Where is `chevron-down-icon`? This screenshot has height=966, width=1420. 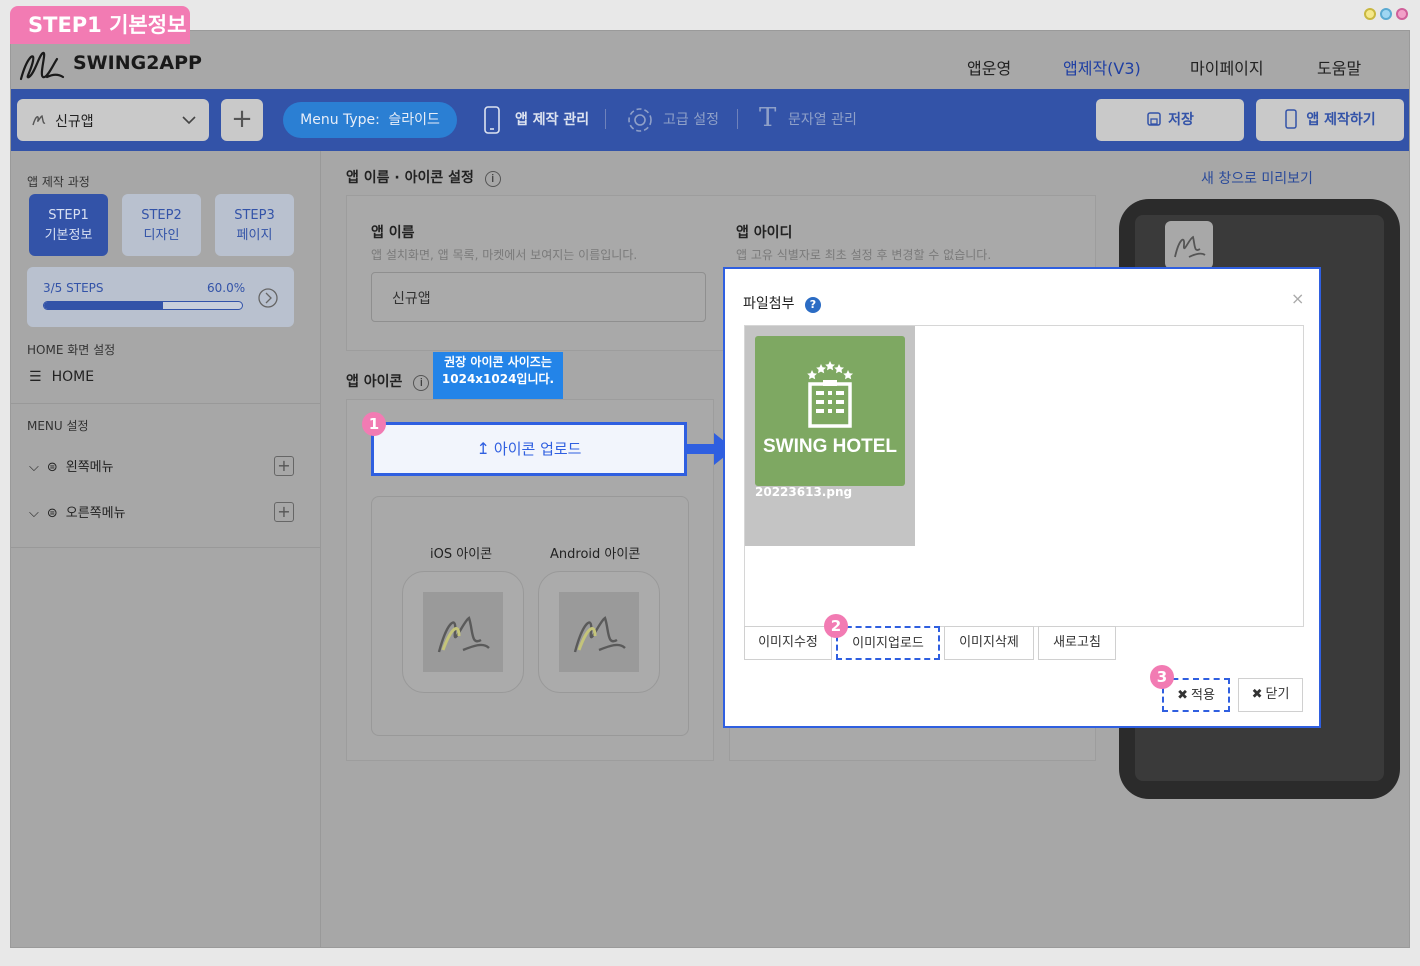
chevron-down-icon is located at coordinates (189, 120).